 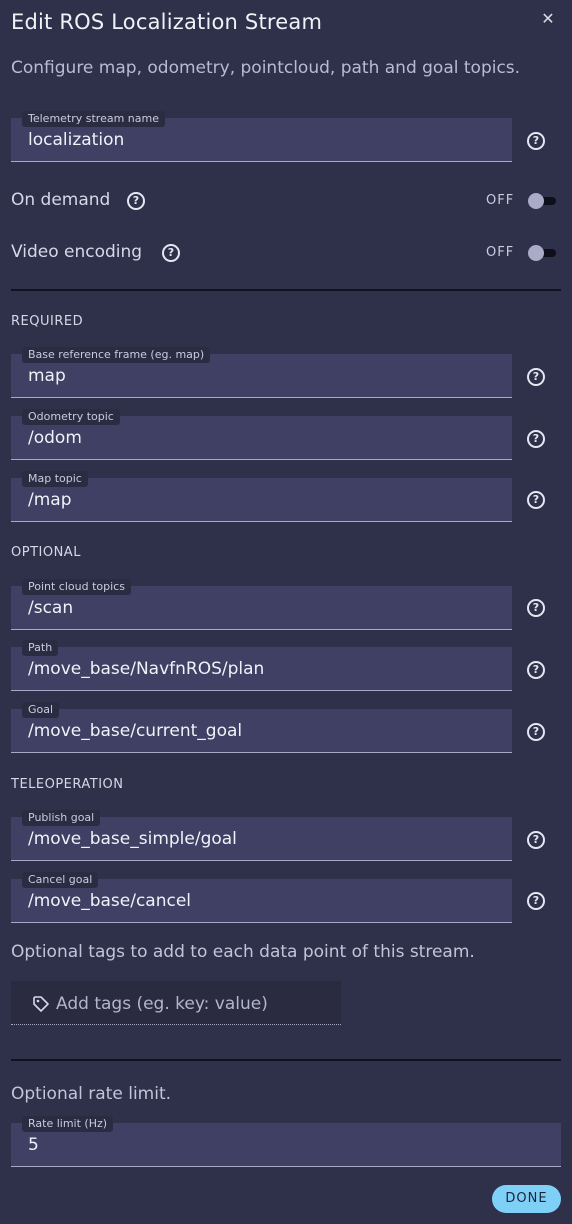 What do you see at coordinates (500, 252) in the screenshot?
I see `video-encoding-state: OFF` at bounding box center [500, 252].